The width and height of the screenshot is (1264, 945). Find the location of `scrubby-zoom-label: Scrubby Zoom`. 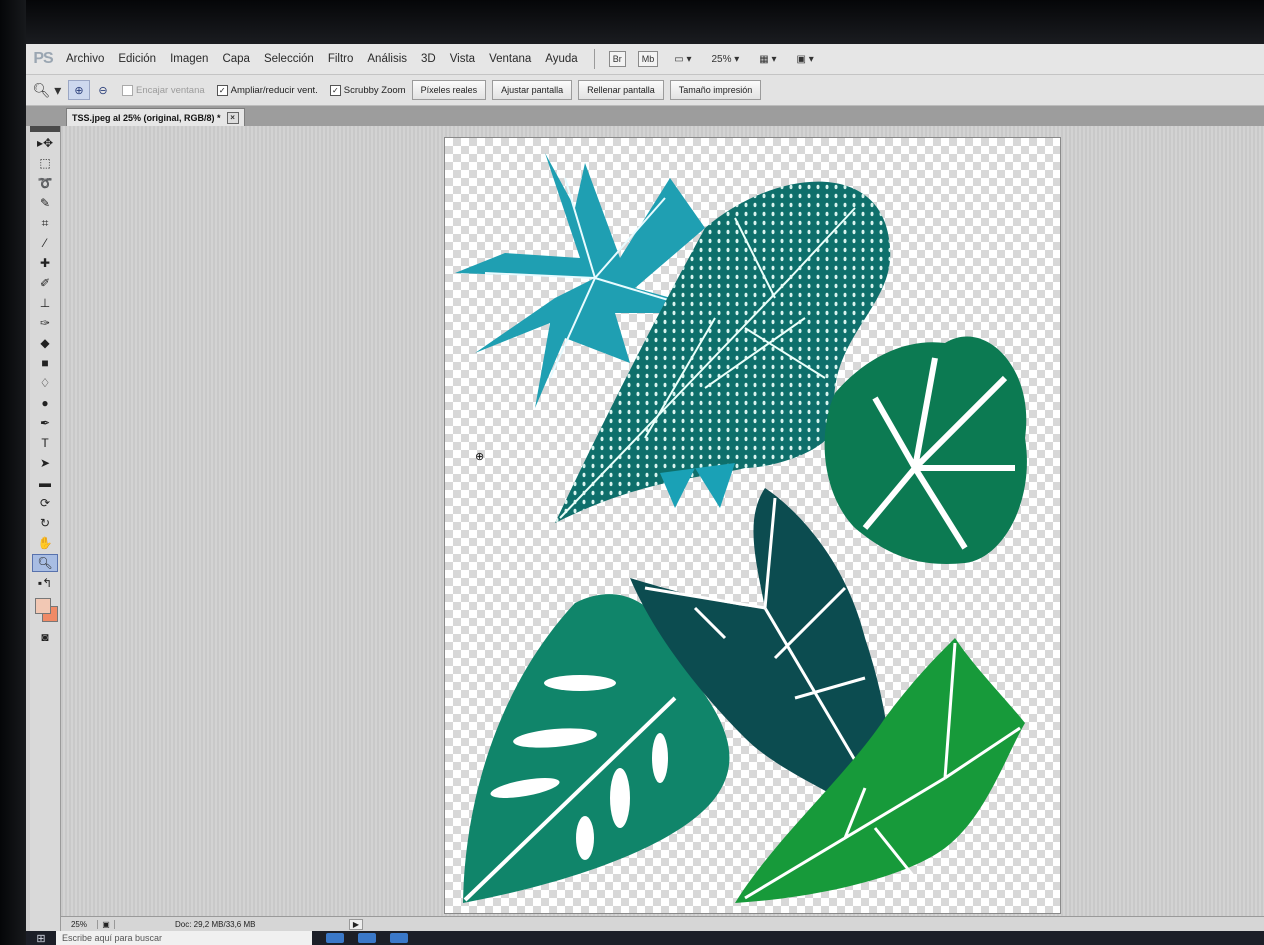

scrubby-zoom-label: Scrubby Zoom is located at coordinates (374, 90).